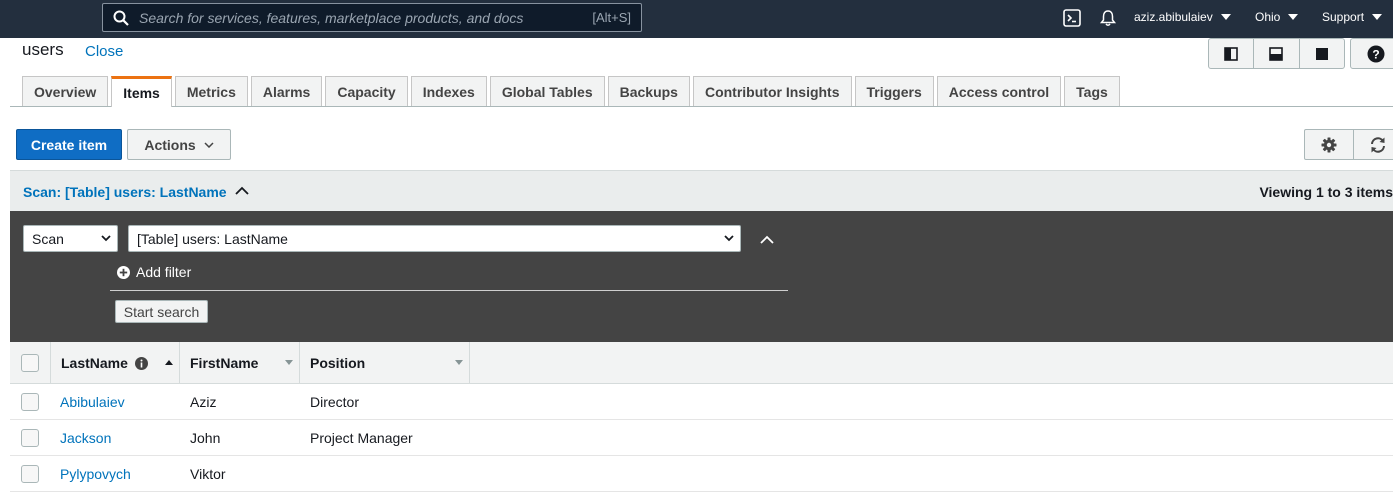 The height and width of the screenshot is (503, 1393). I want to click on sort-ascending-icon, so click(169, 362).